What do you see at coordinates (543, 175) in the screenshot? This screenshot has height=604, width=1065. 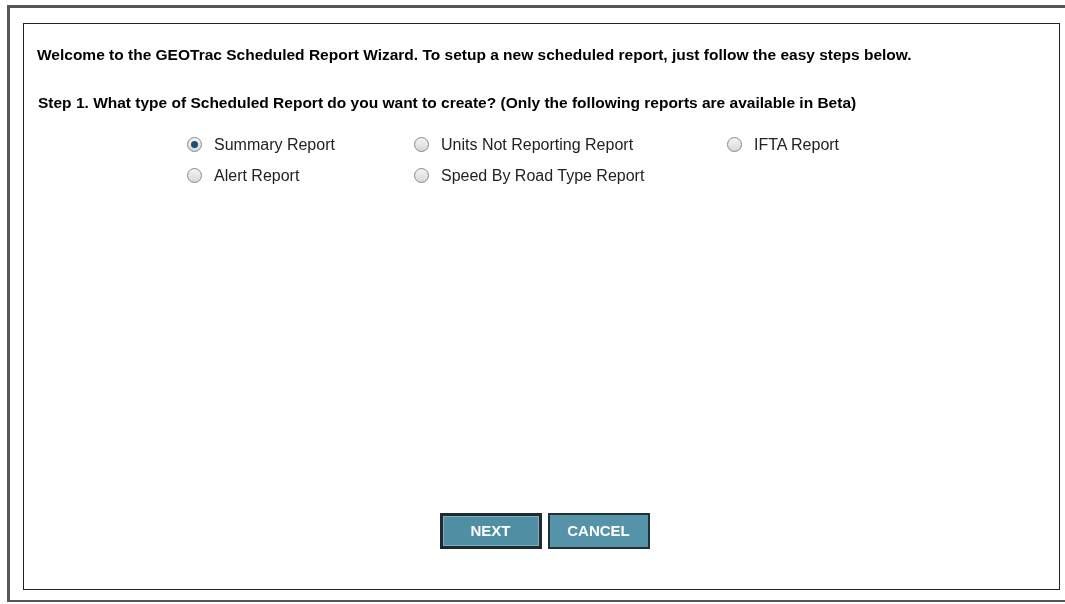 I see `option-label: Speed By Road Type Report` at bounding box center [543, 175].